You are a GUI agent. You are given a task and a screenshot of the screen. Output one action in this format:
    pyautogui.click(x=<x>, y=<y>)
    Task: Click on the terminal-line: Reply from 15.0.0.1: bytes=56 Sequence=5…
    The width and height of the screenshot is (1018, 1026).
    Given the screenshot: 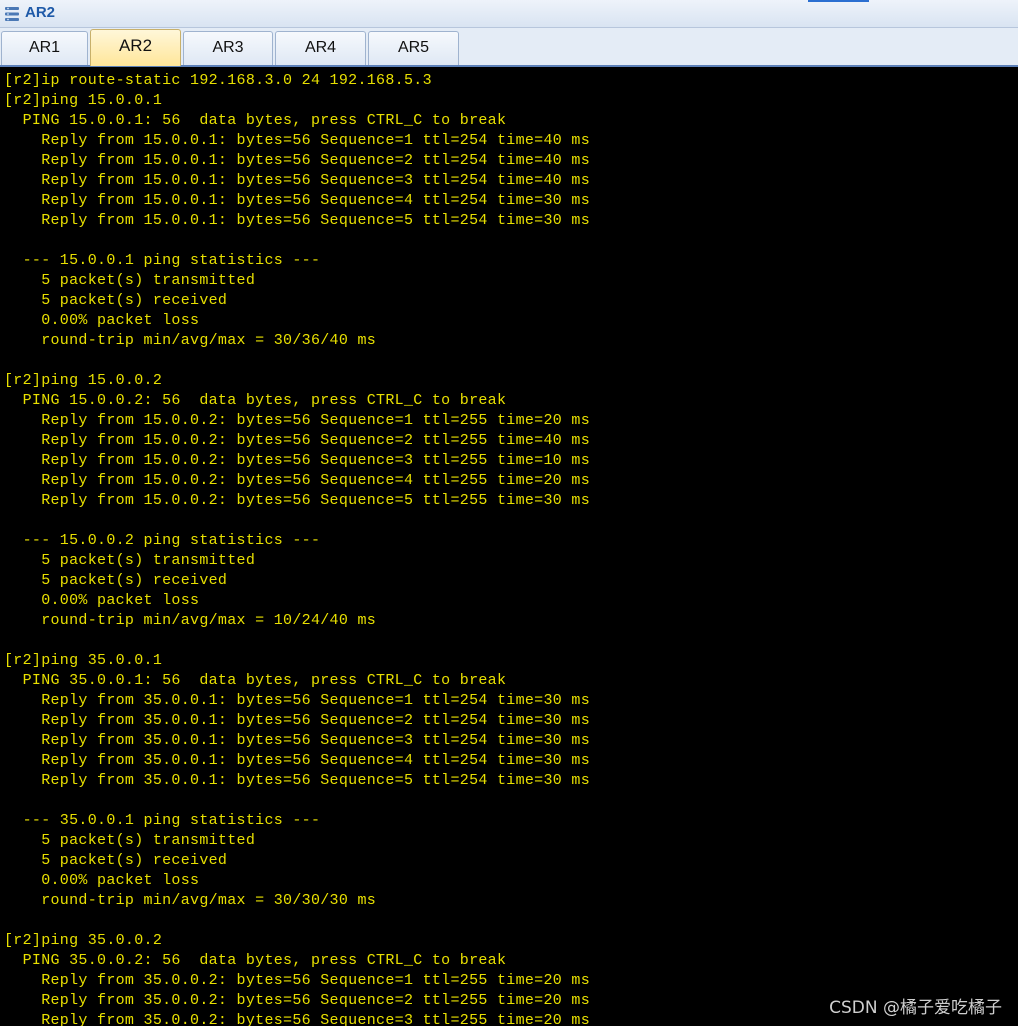 What is the action you would take?
    pyautogui.click(x=297, y=220)
    